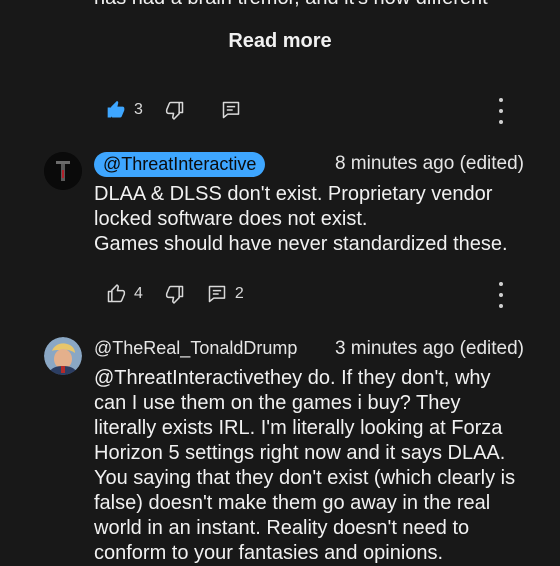  I want to click on comment-actions: 4 2, so click(175, 294).